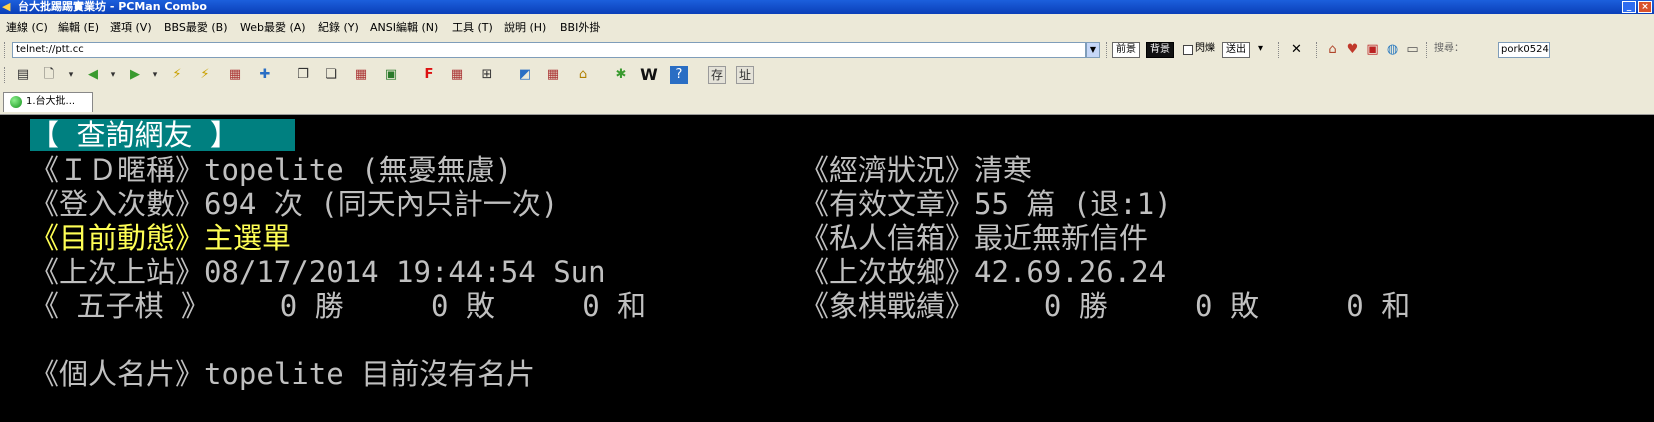  What do you see at coordinates (49, 75) in the screenshot?
I see `new-connection-icon: 🗋` at bounding box center [49, 75].